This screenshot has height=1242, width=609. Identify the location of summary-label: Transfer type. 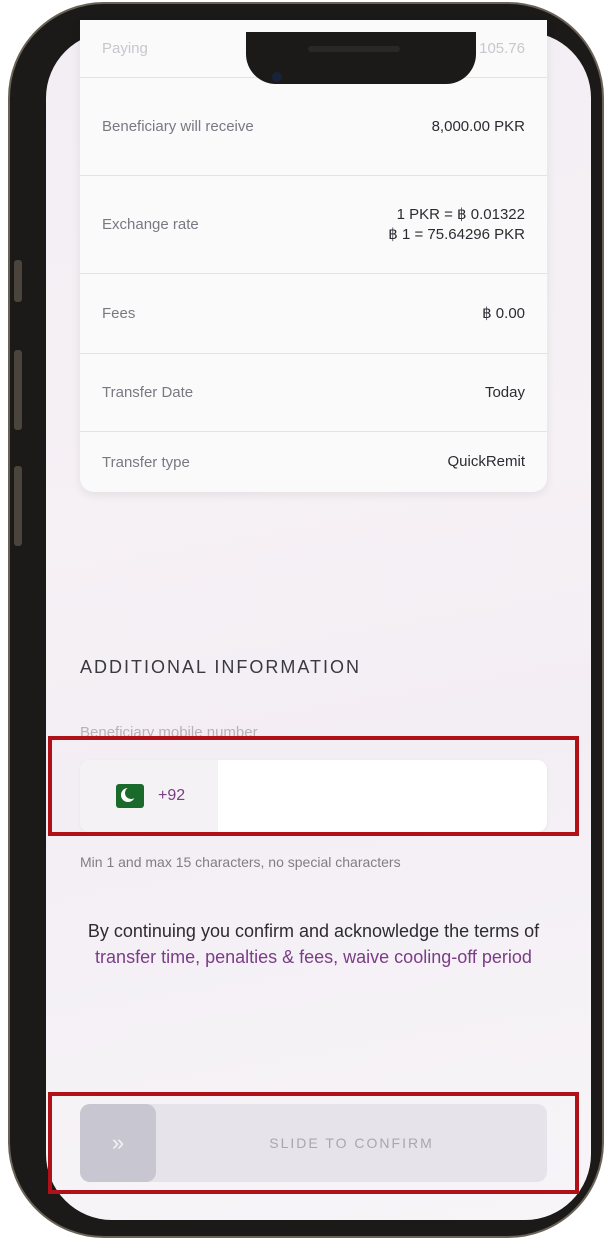
(146, 462).